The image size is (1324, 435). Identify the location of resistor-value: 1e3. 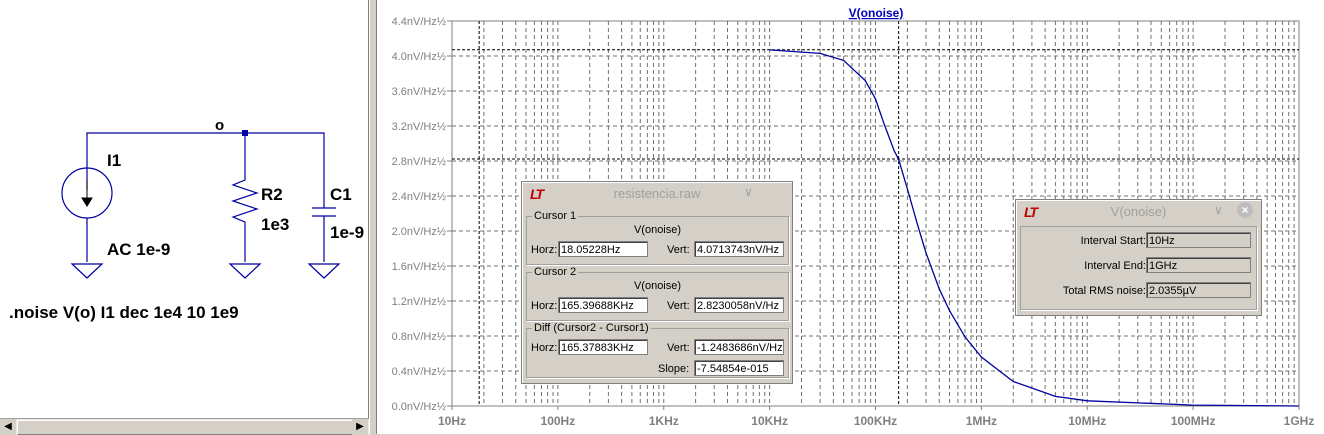
(275, 224).